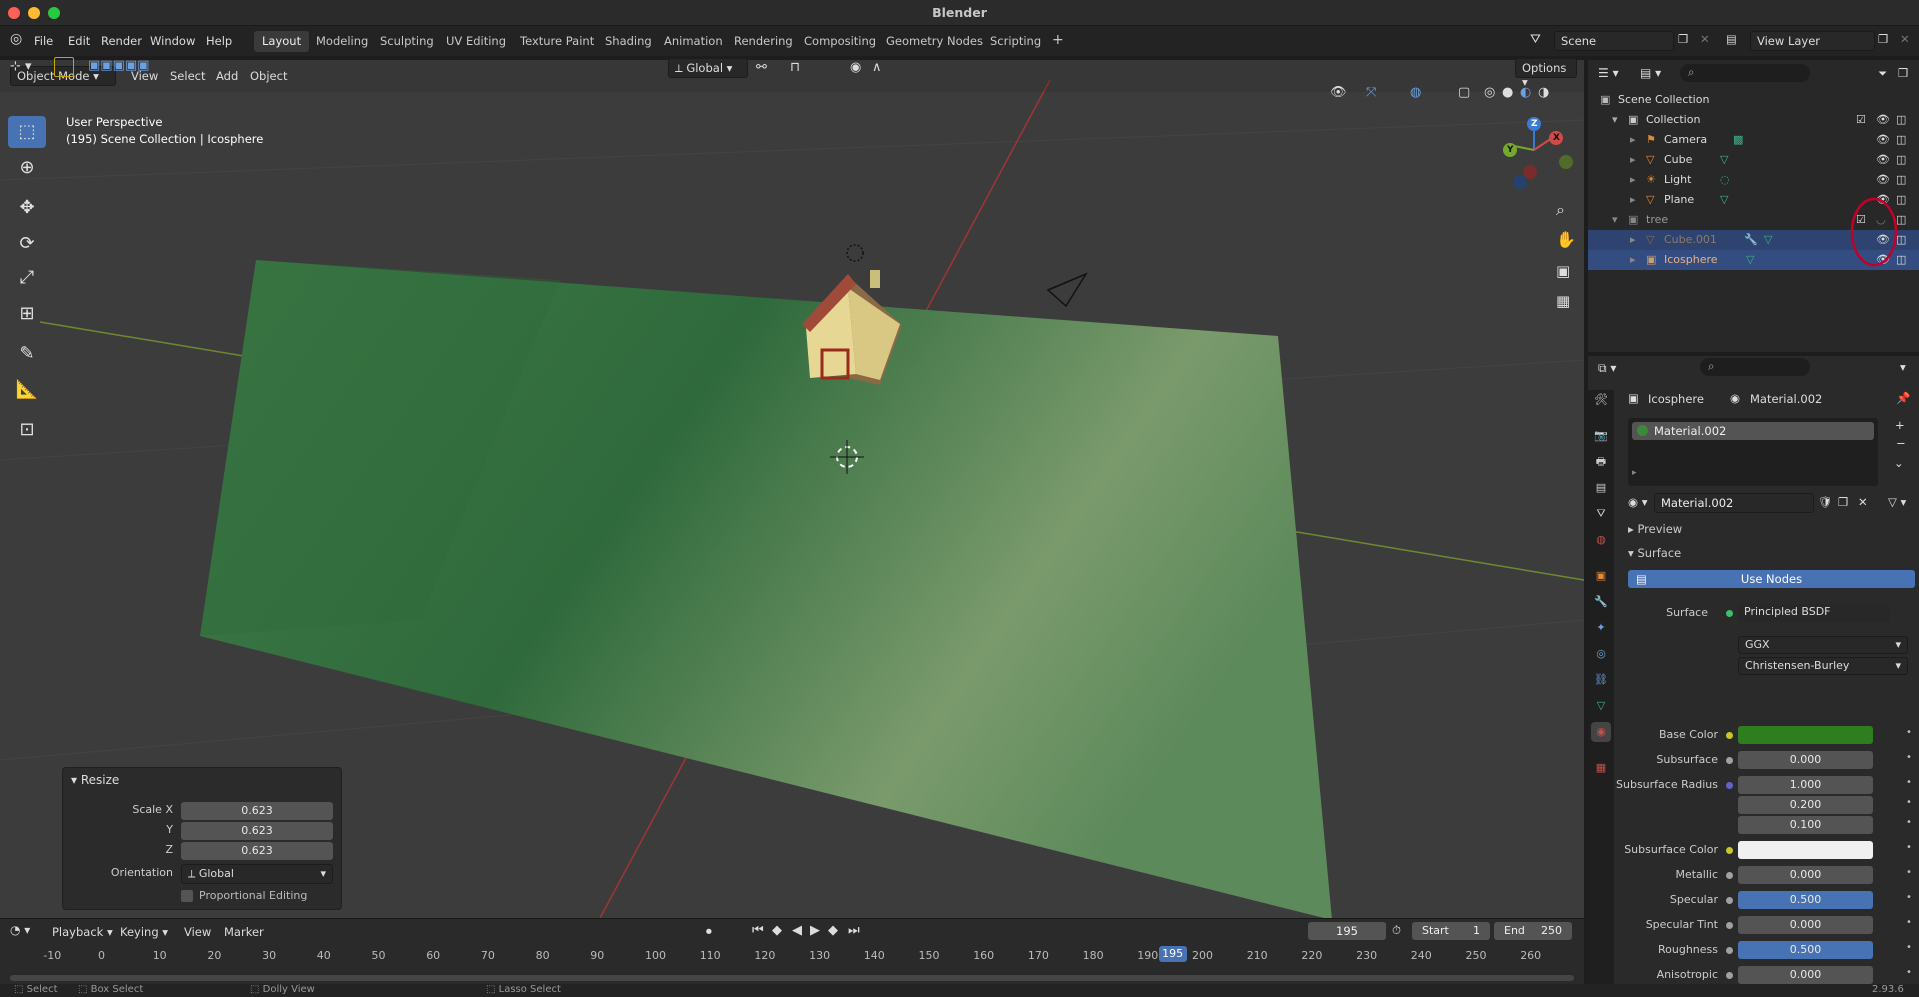 This screenshot has height=997, width=1919. I want to click on outliner-row-light: ▸ ☀ Light ◌ 👁 ◫, so click(1753, 180).